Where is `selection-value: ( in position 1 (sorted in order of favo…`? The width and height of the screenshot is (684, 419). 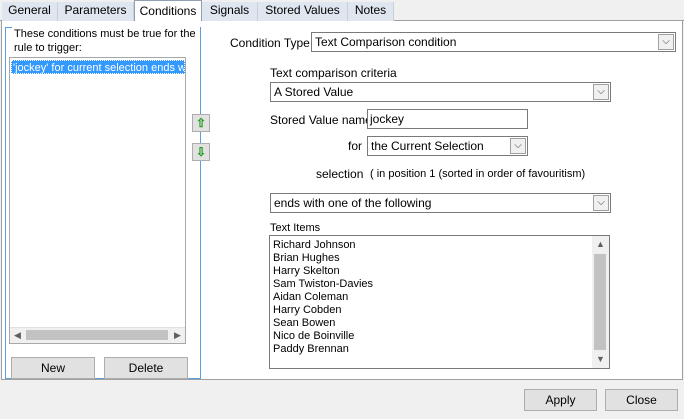 selection-value: ( in position 1 (sorted in order of favo… is located at coordinates (478, 174).